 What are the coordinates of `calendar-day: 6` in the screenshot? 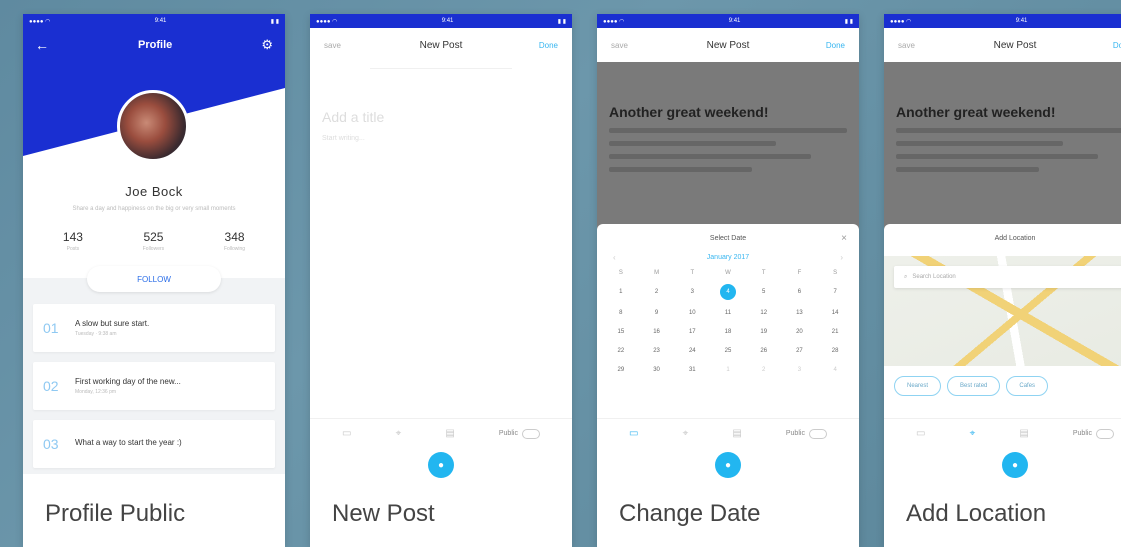 It's located at (800, 292).